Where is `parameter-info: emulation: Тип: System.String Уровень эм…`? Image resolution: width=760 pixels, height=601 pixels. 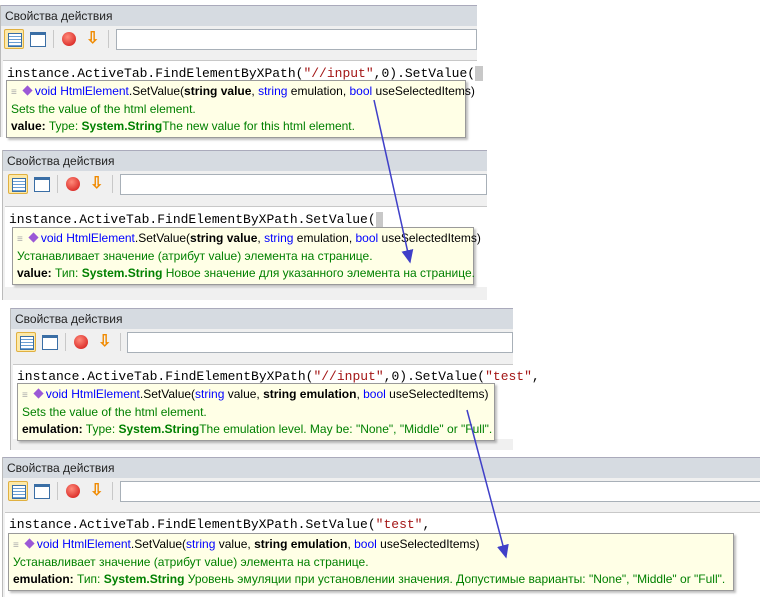 parameter-info: emulation: Тип: System.String Уровень эм… is located at coordinates (369, 579).